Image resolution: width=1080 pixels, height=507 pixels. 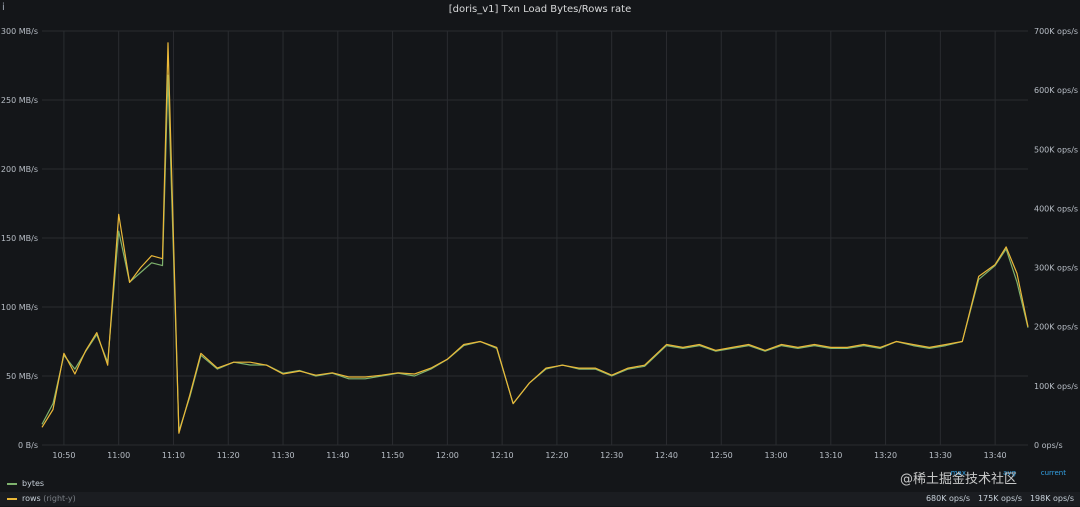 What do you see at coordinates (556, 455) in the screenshot?
I see `x-tick-label: 12:20` at bounding box center [556, 455].